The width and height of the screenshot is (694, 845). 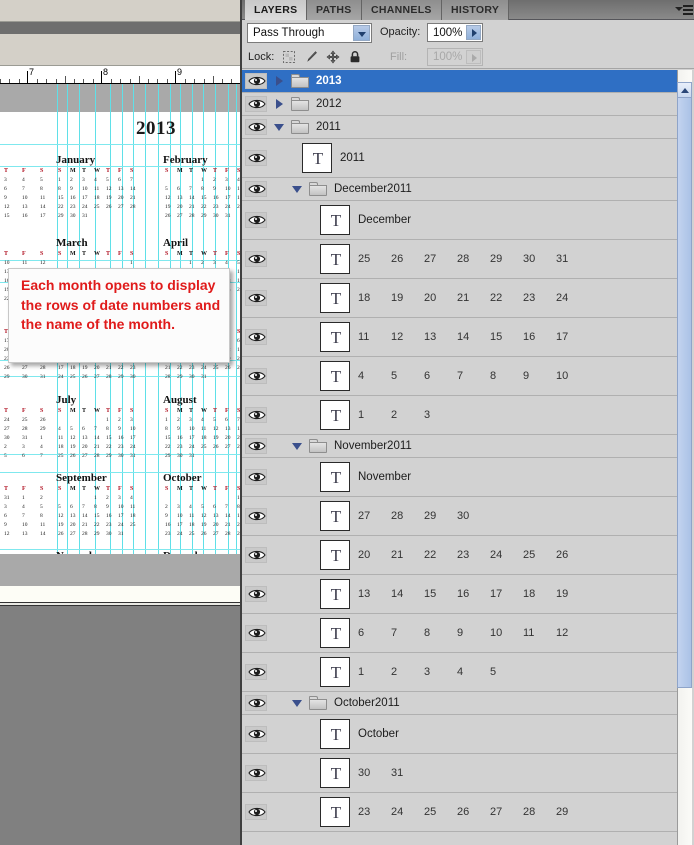 I want to click on layer-row: T 18 19 20 21 22 23 24, so click(x=460, y=298).